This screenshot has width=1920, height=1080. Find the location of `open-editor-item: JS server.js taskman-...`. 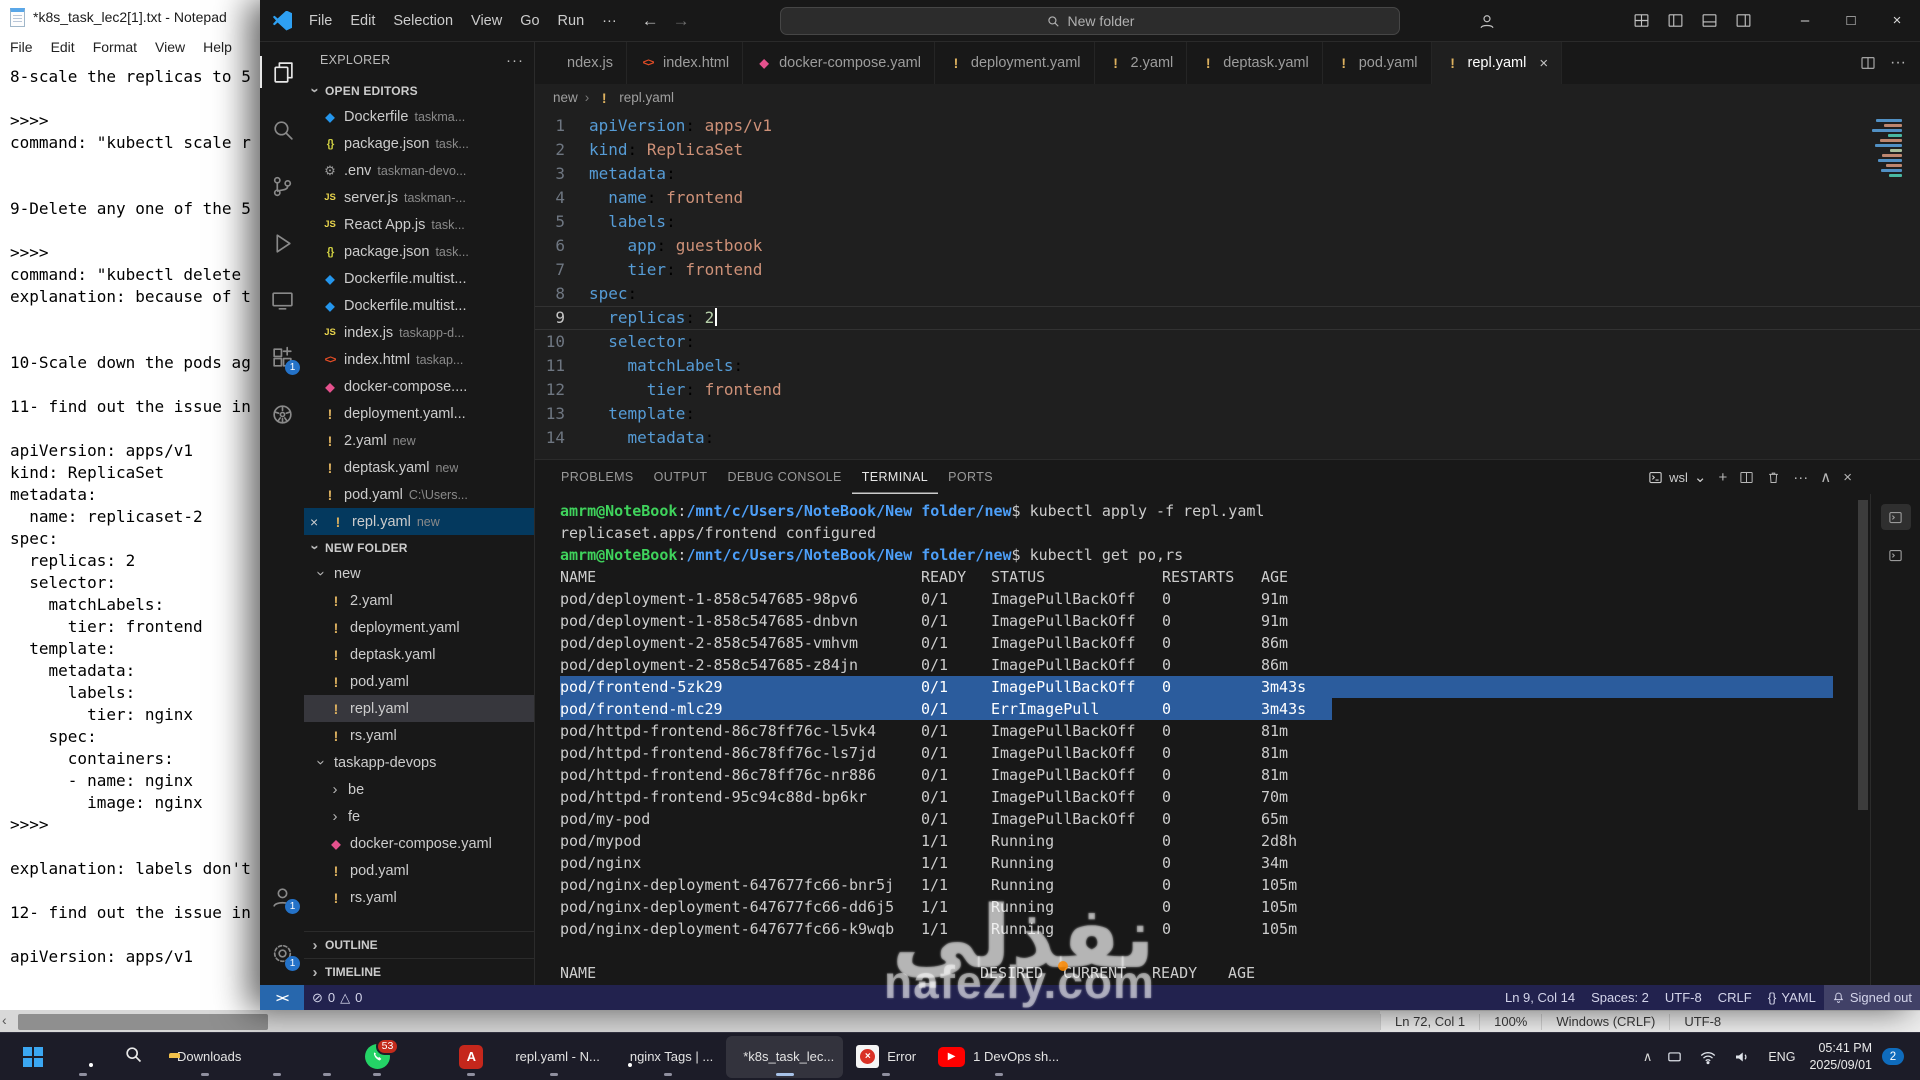

open-editor-item: JS server.js taskman-... is located at coordinates (419, 197).